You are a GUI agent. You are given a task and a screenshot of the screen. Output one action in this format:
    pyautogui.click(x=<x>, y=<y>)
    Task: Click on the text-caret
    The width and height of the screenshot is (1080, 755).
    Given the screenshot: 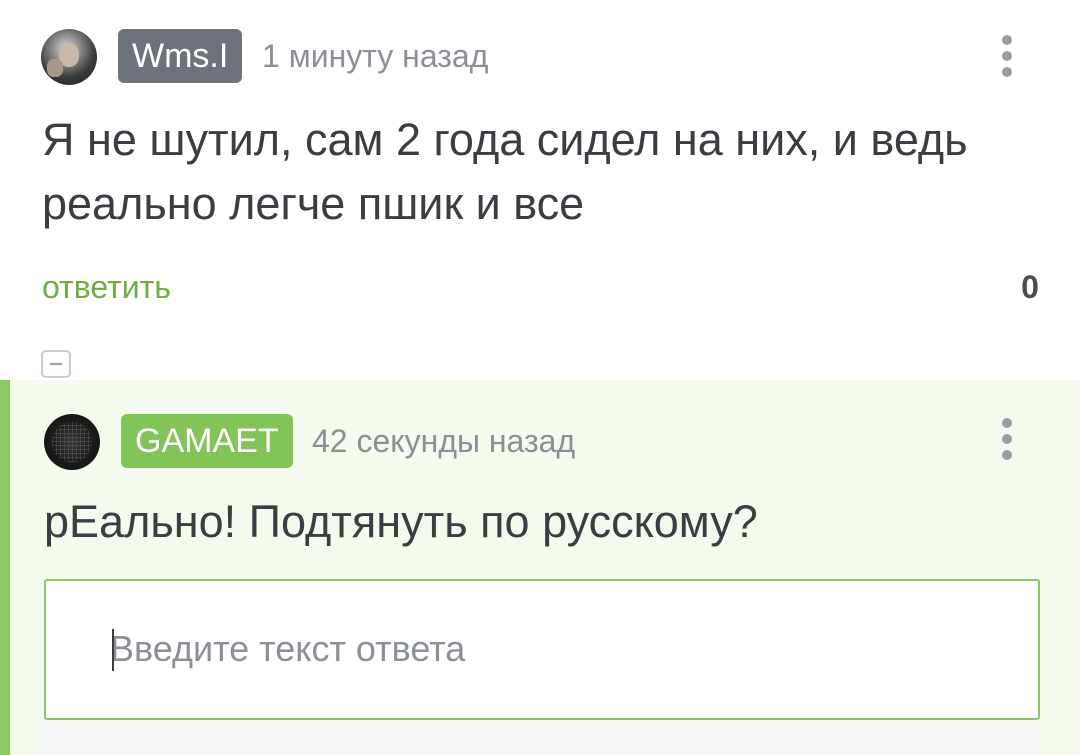 What is the action you would take?
    pyautogui.click(x=113, y=650)
    